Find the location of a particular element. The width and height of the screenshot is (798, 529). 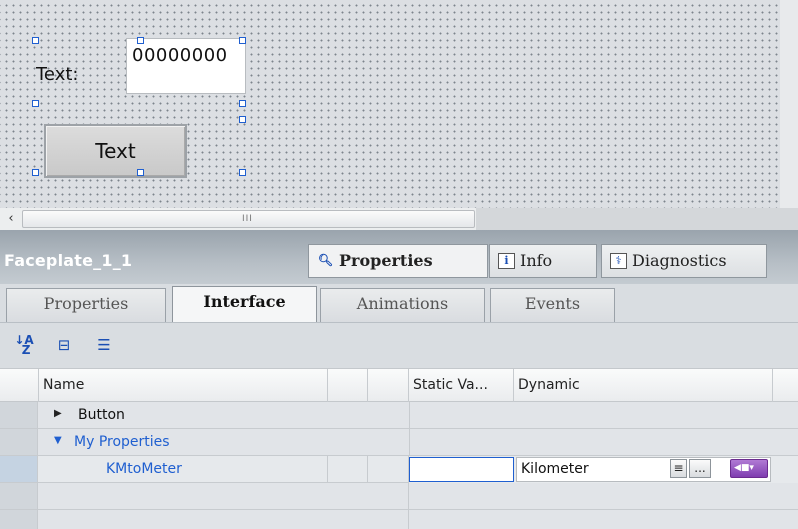

subtab-animations: Animations is located at coordinates (402, 305).